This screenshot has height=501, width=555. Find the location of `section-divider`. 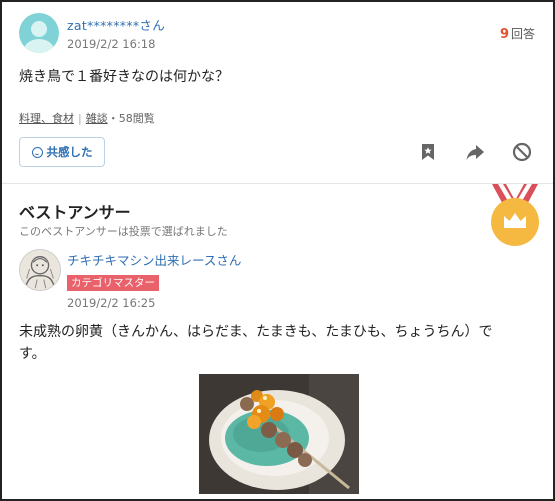

section-divider is located at coordinates (277, 183).